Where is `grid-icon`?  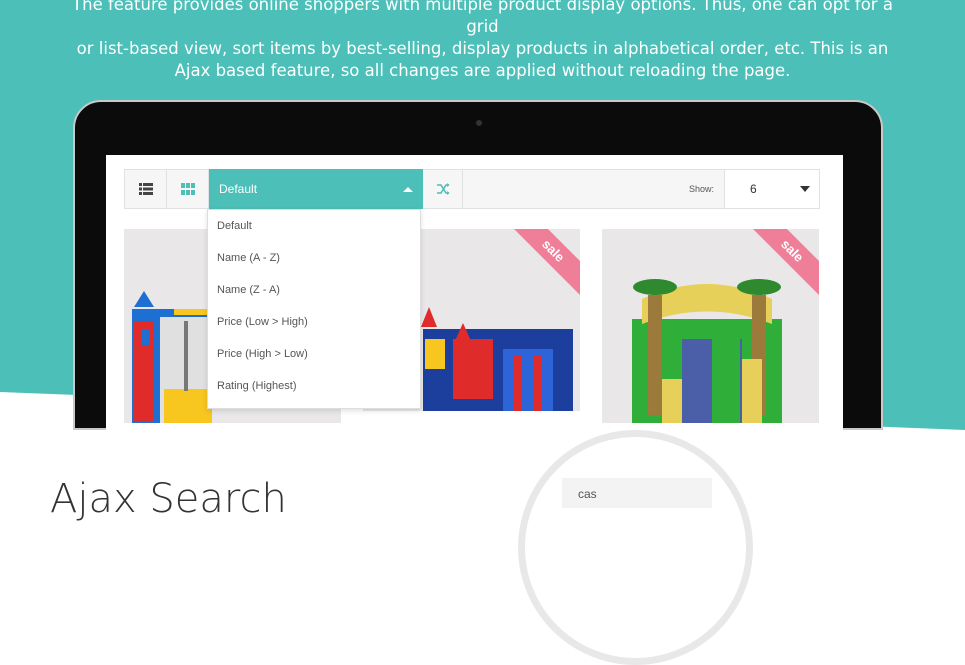 grid-icon is located at coordinates (187, 189).